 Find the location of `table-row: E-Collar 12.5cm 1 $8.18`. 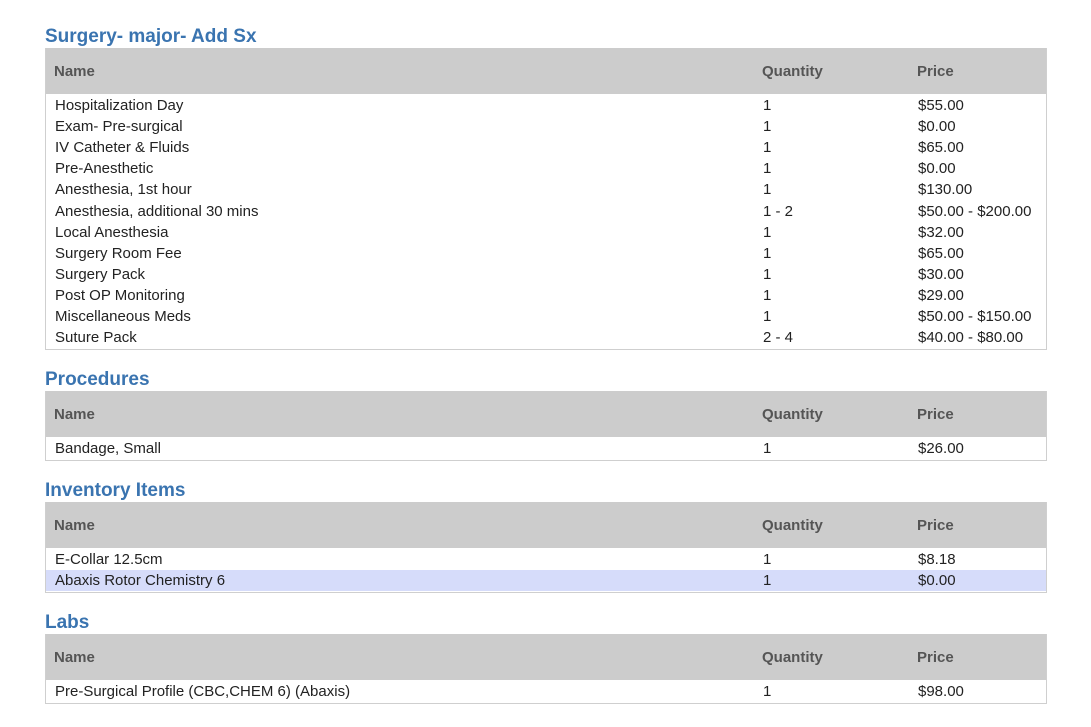

table-row: E-Collar 12.5cm 1 $8.18 is located at coordinates (546, 559).